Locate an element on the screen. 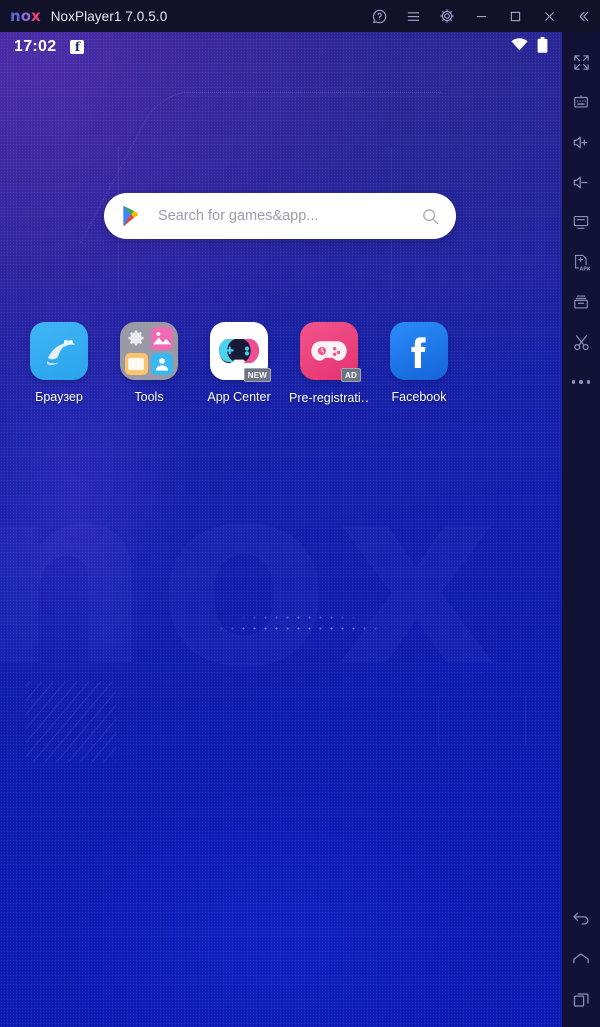  minimize-button is located at coordinates (481, 16).